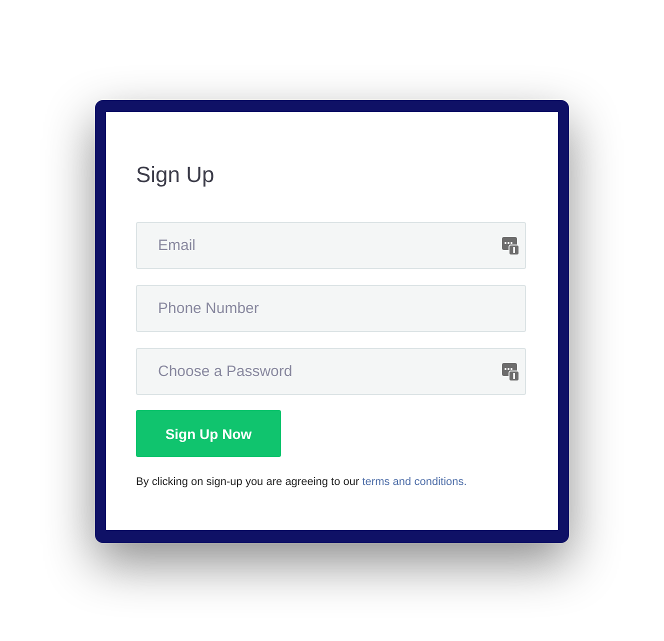  Describe the element at coordinates (331, 245) in the screenshot. I see `input-field: Email` at that location.